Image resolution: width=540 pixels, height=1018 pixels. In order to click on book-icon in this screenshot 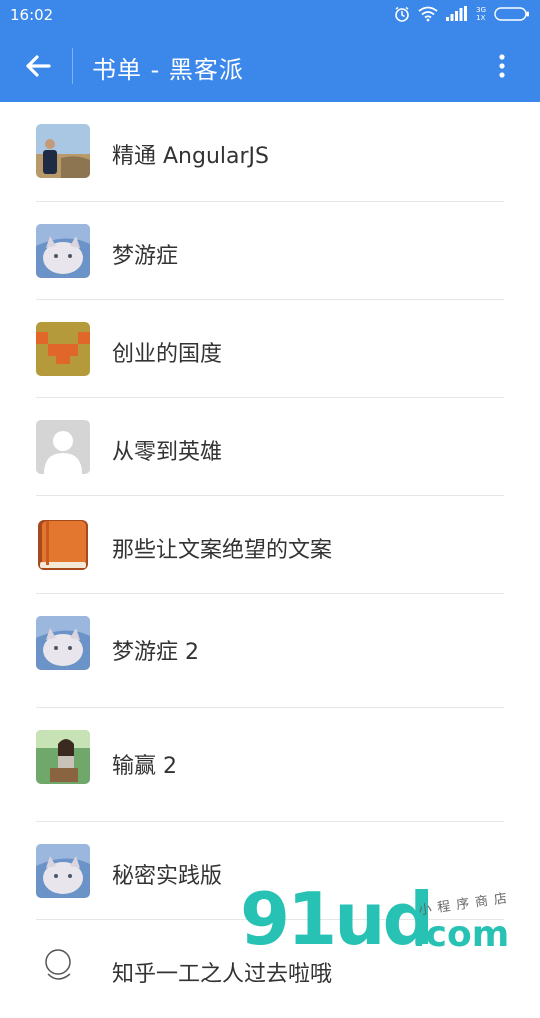, I will do `click(63, 545)`.